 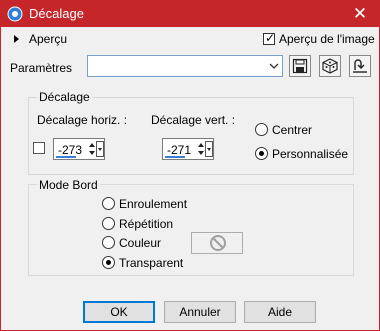 What do you see at coordinates (70, 150) in the screenshot?
I see `horiz-offset-value: -273` at bounding box center [70, 150].